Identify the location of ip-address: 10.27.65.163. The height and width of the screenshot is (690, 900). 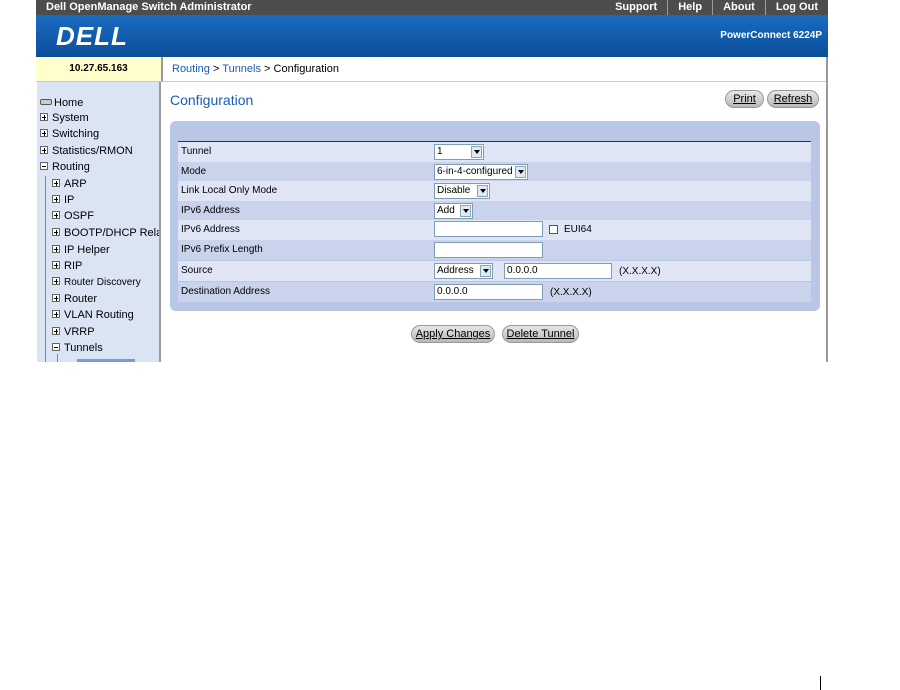
(98, 69).